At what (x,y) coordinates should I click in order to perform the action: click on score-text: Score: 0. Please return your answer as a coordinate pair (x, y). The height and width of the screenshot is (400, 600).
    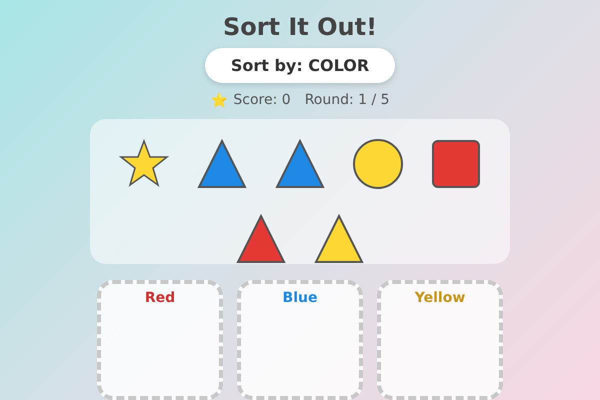
    Looking at the image, I should click on (262, 100).